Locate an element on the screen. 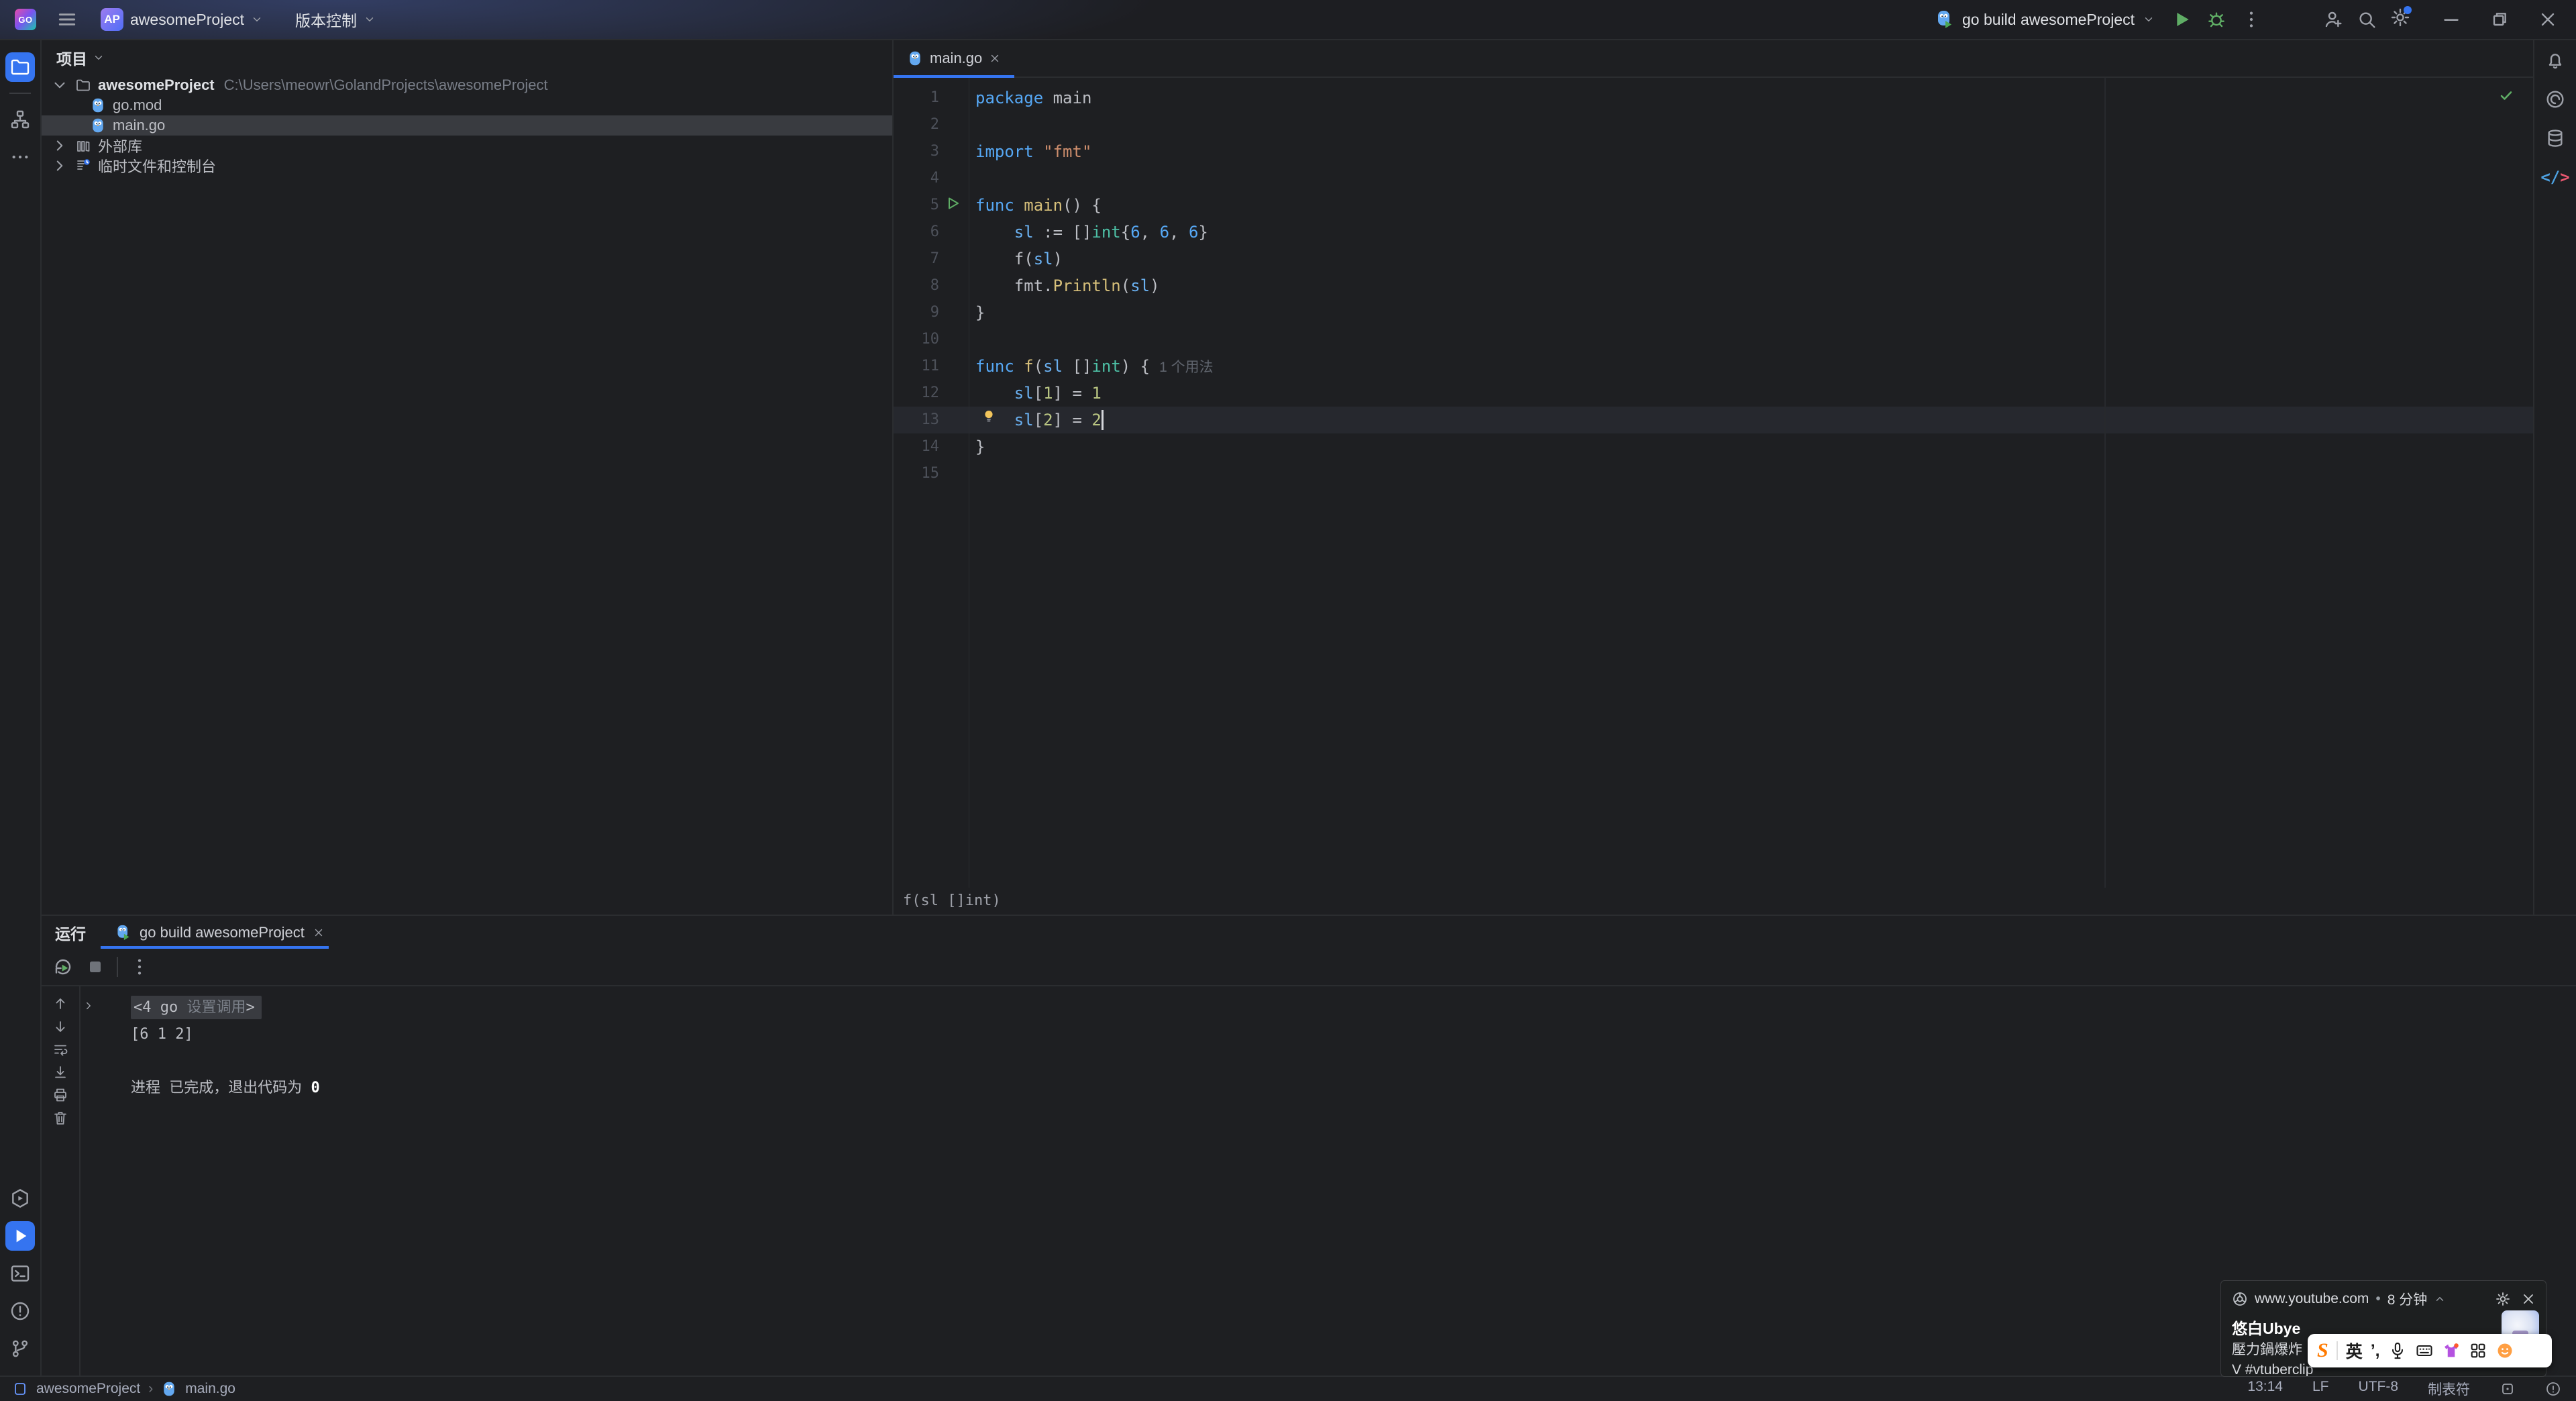 Image resolution: width=2576 pixels, height=1401 pixels. clear-icon is located at coordinates (60, 1118).